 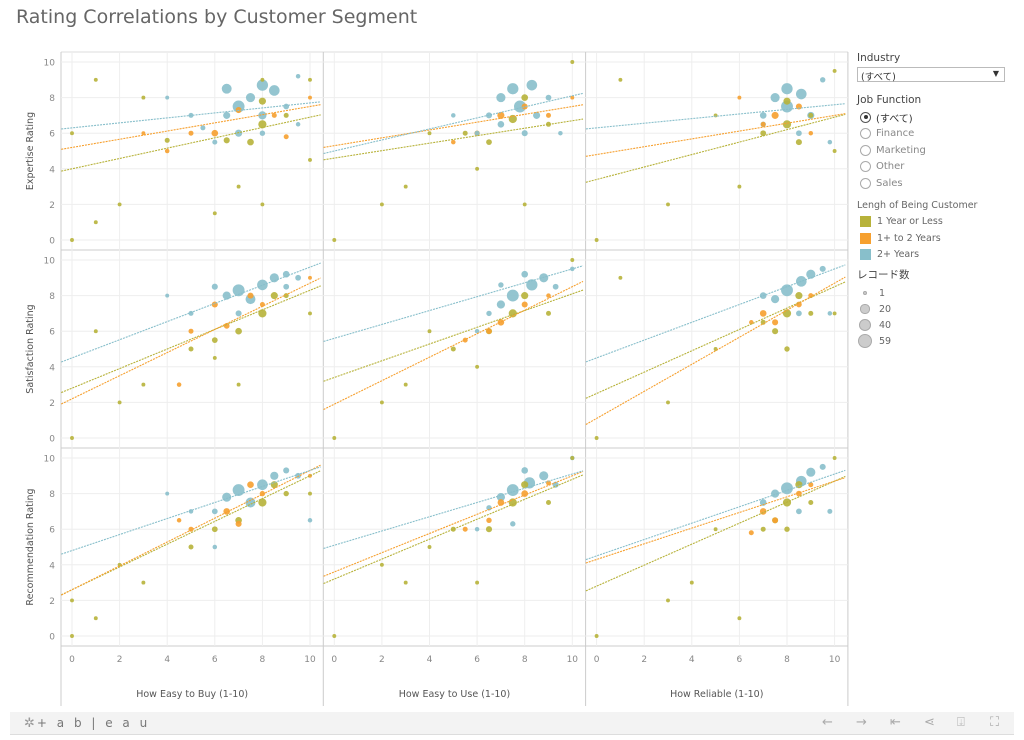 I want to click on color-legend-item: 1+ to 2 Years, so click(x=937, y=238).